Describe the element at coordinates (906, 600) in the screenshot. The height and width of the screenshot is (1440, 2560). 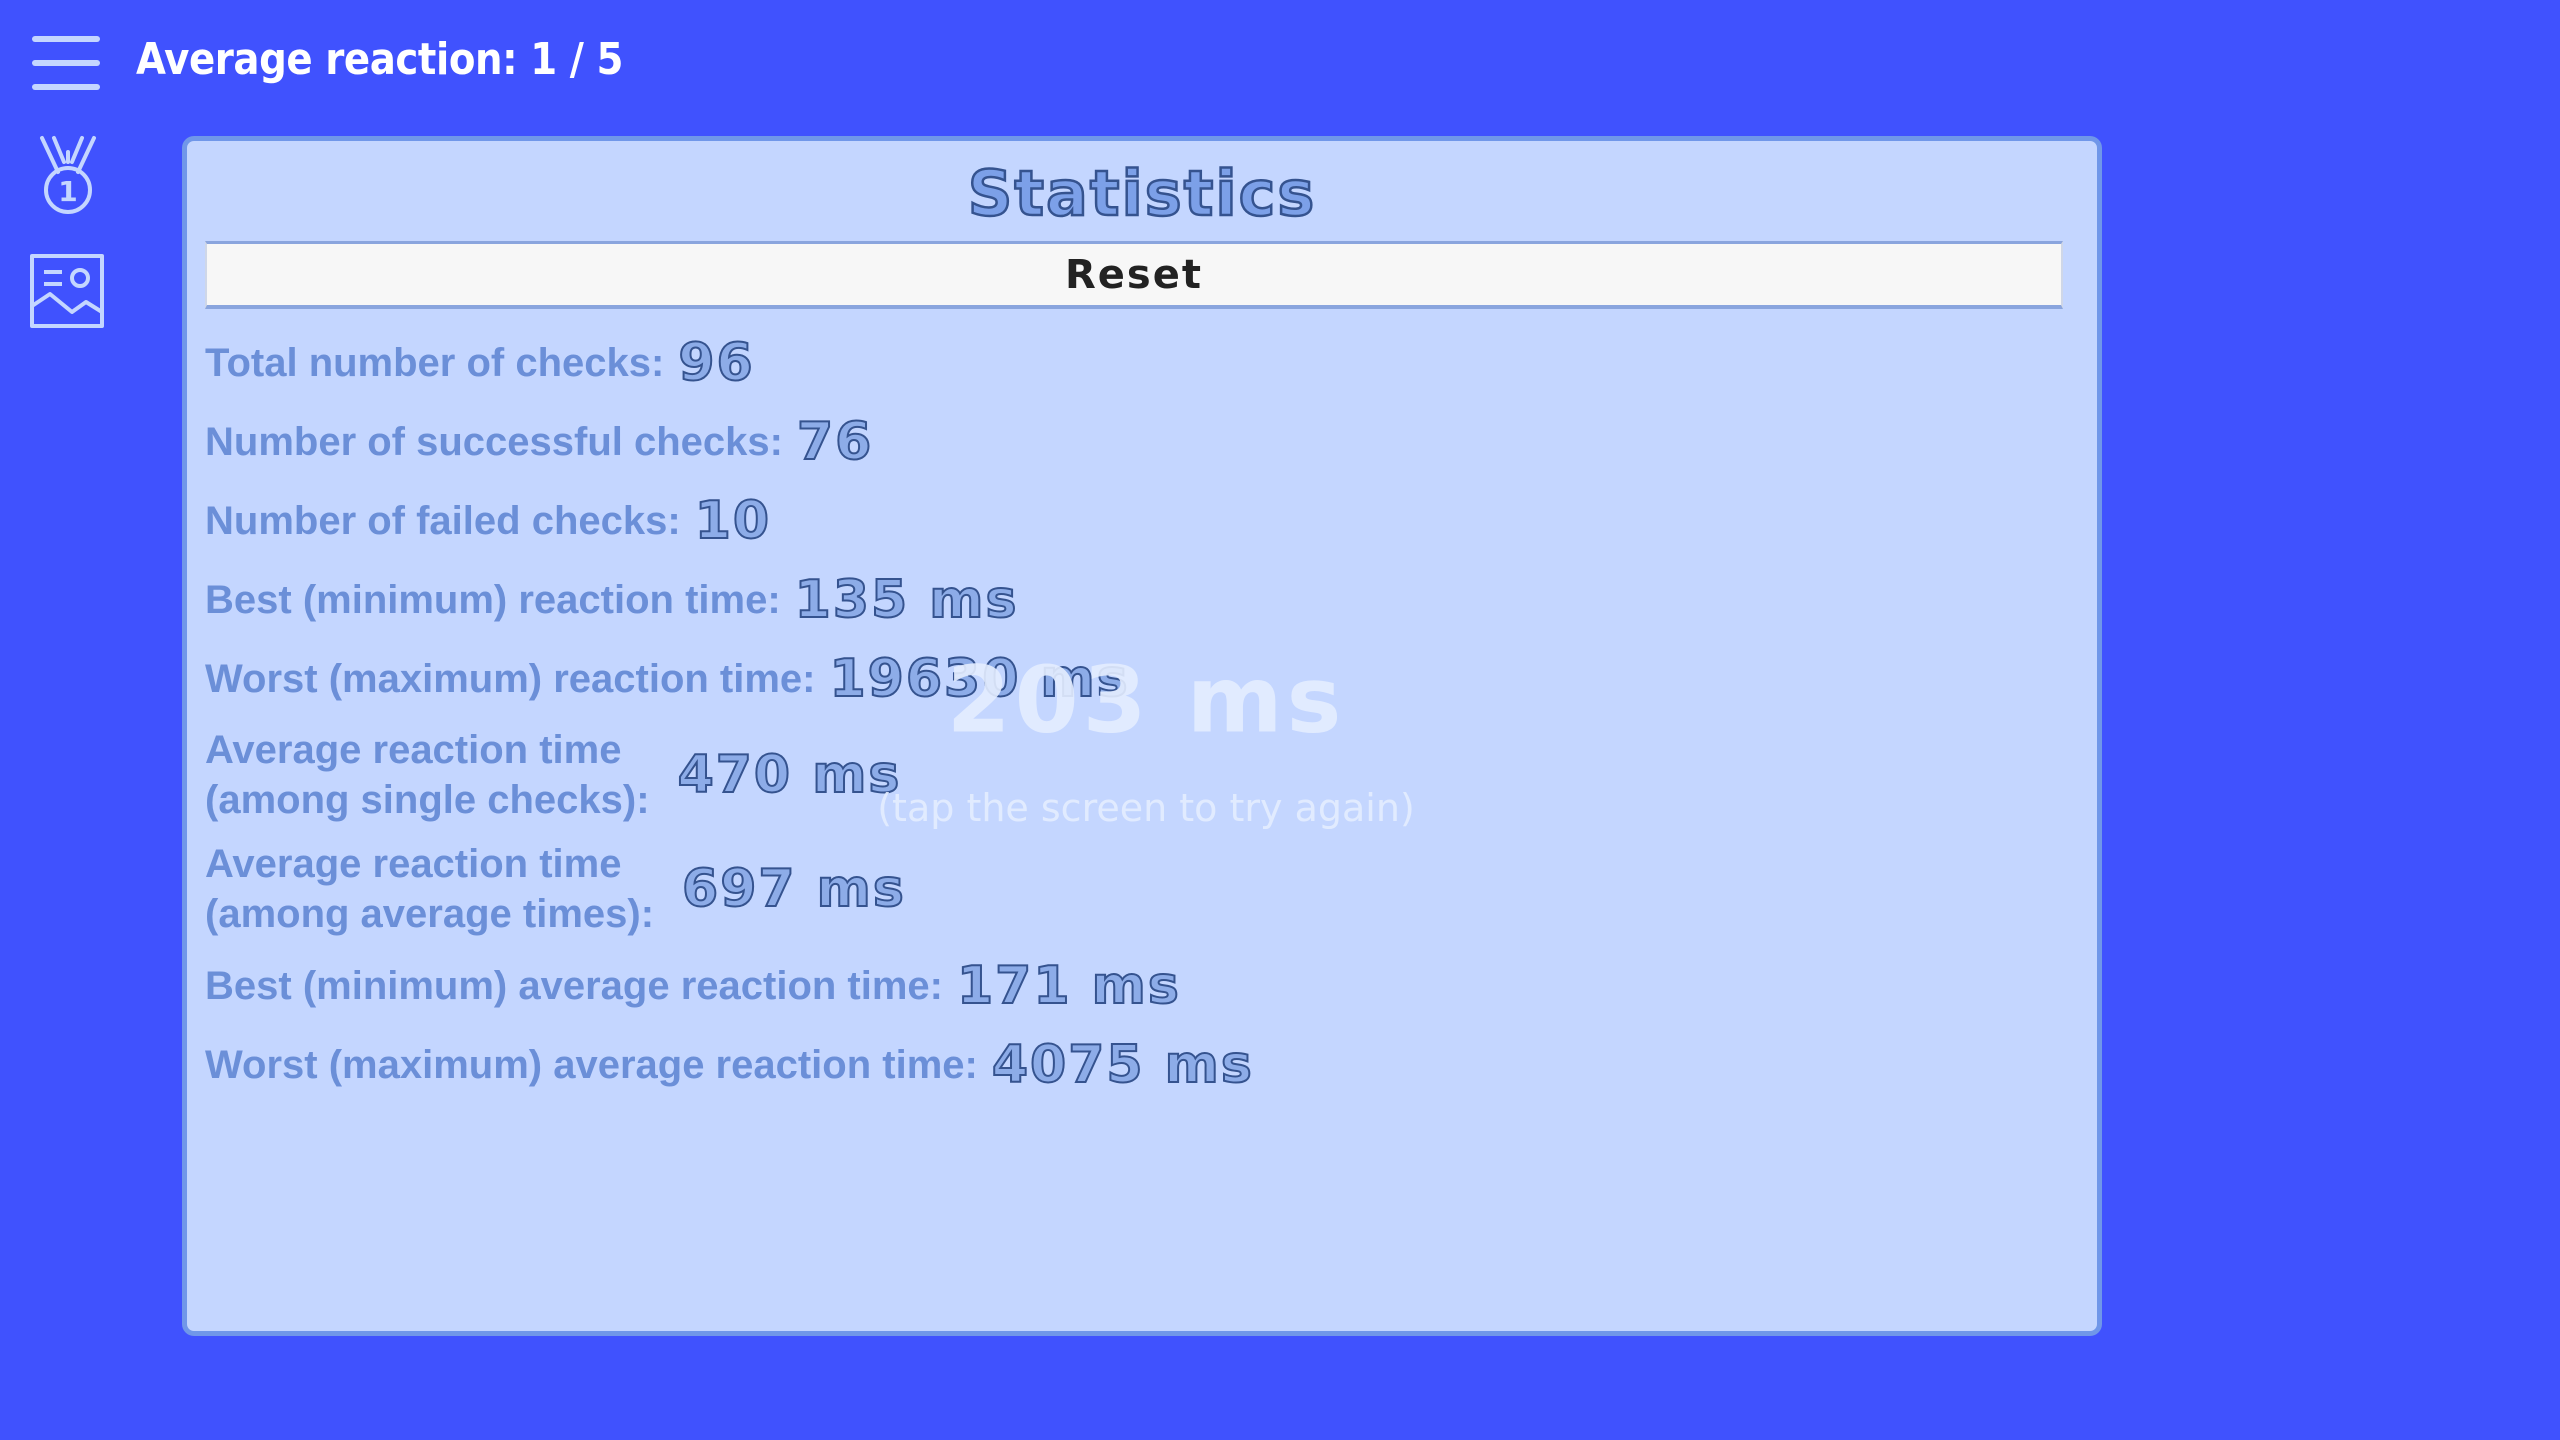
I see `stat-value: 135 ms` at that location.